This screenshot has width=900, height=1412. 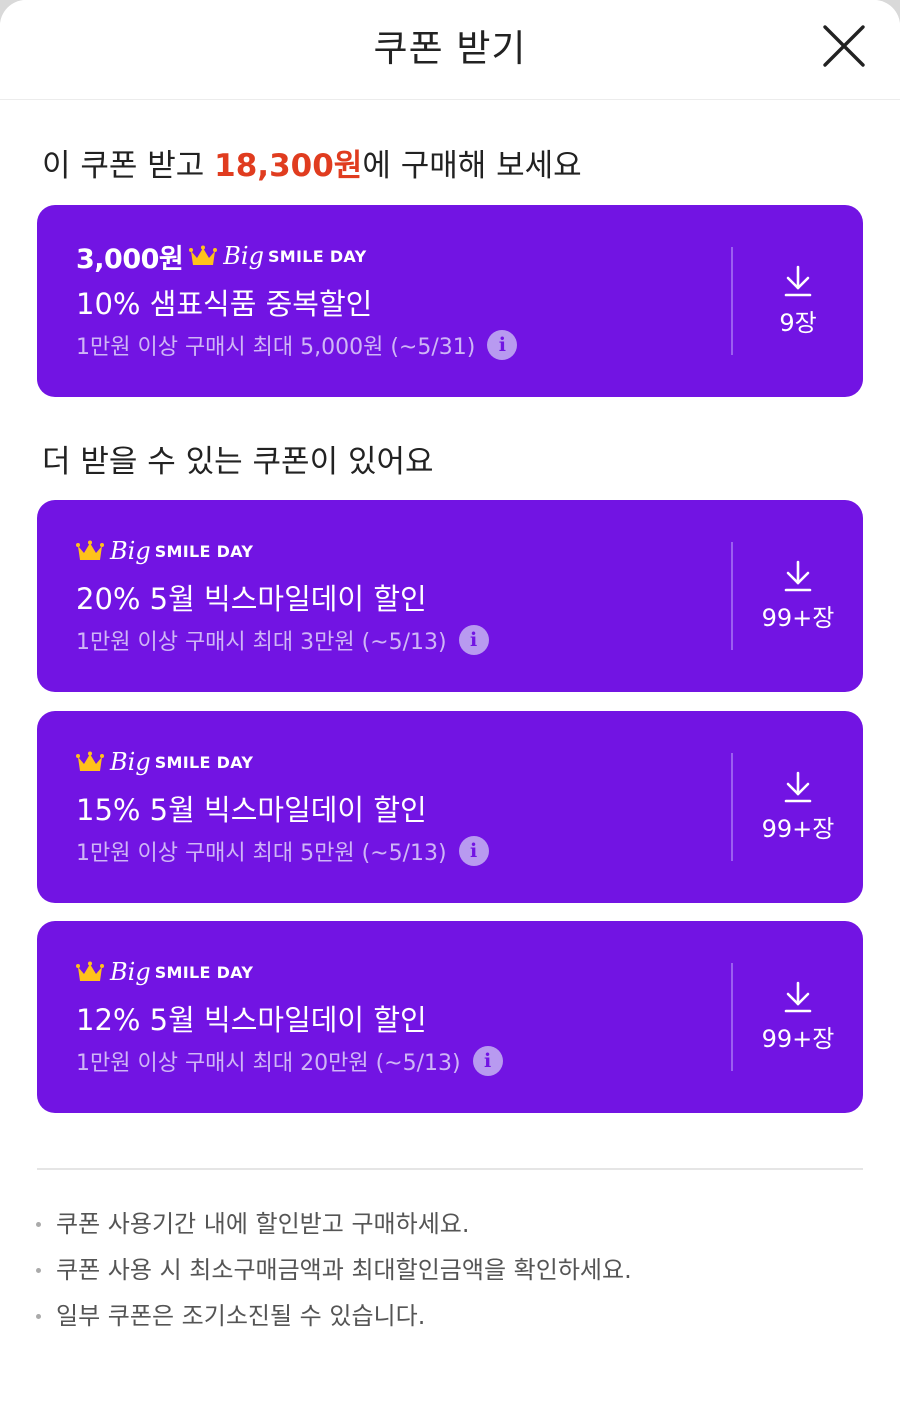 What do you see at coordinates (798, 322) in the screenshot?
I see `coupon-count: 9장` at bounding box center [798, 322].